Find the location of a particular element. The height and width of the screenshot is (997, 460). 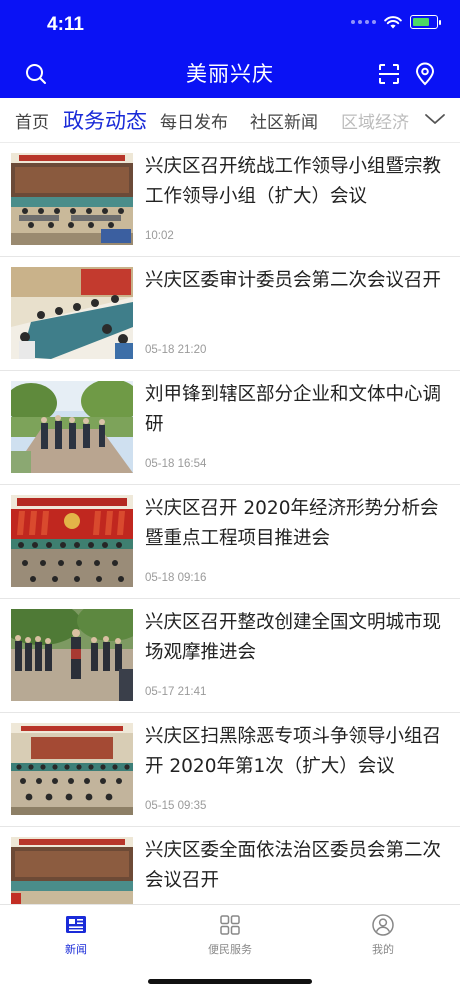

news-title: 兴庆区召开整改创建全国文明城市现场观摩推进会 is located at coordinates (293, 637).